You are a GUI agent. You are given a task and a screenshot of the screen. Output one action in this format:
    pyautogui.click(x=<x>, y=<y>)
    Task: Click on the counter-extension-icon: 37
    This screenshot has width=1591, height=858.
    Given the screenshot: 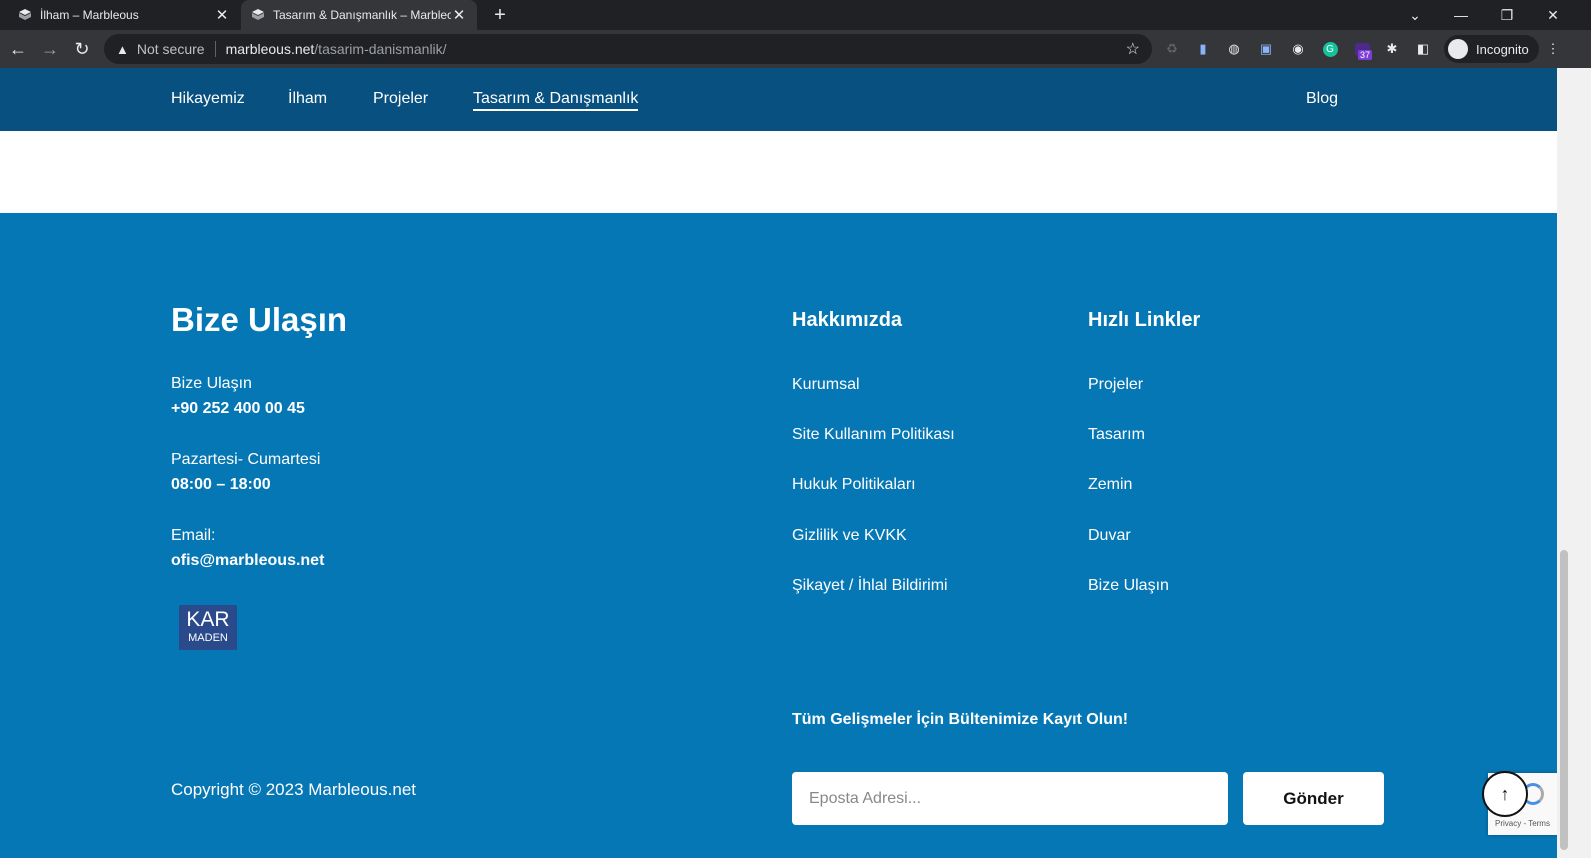 What is the action you would take?
    pyautogui.click(x=1362, y=49)
    